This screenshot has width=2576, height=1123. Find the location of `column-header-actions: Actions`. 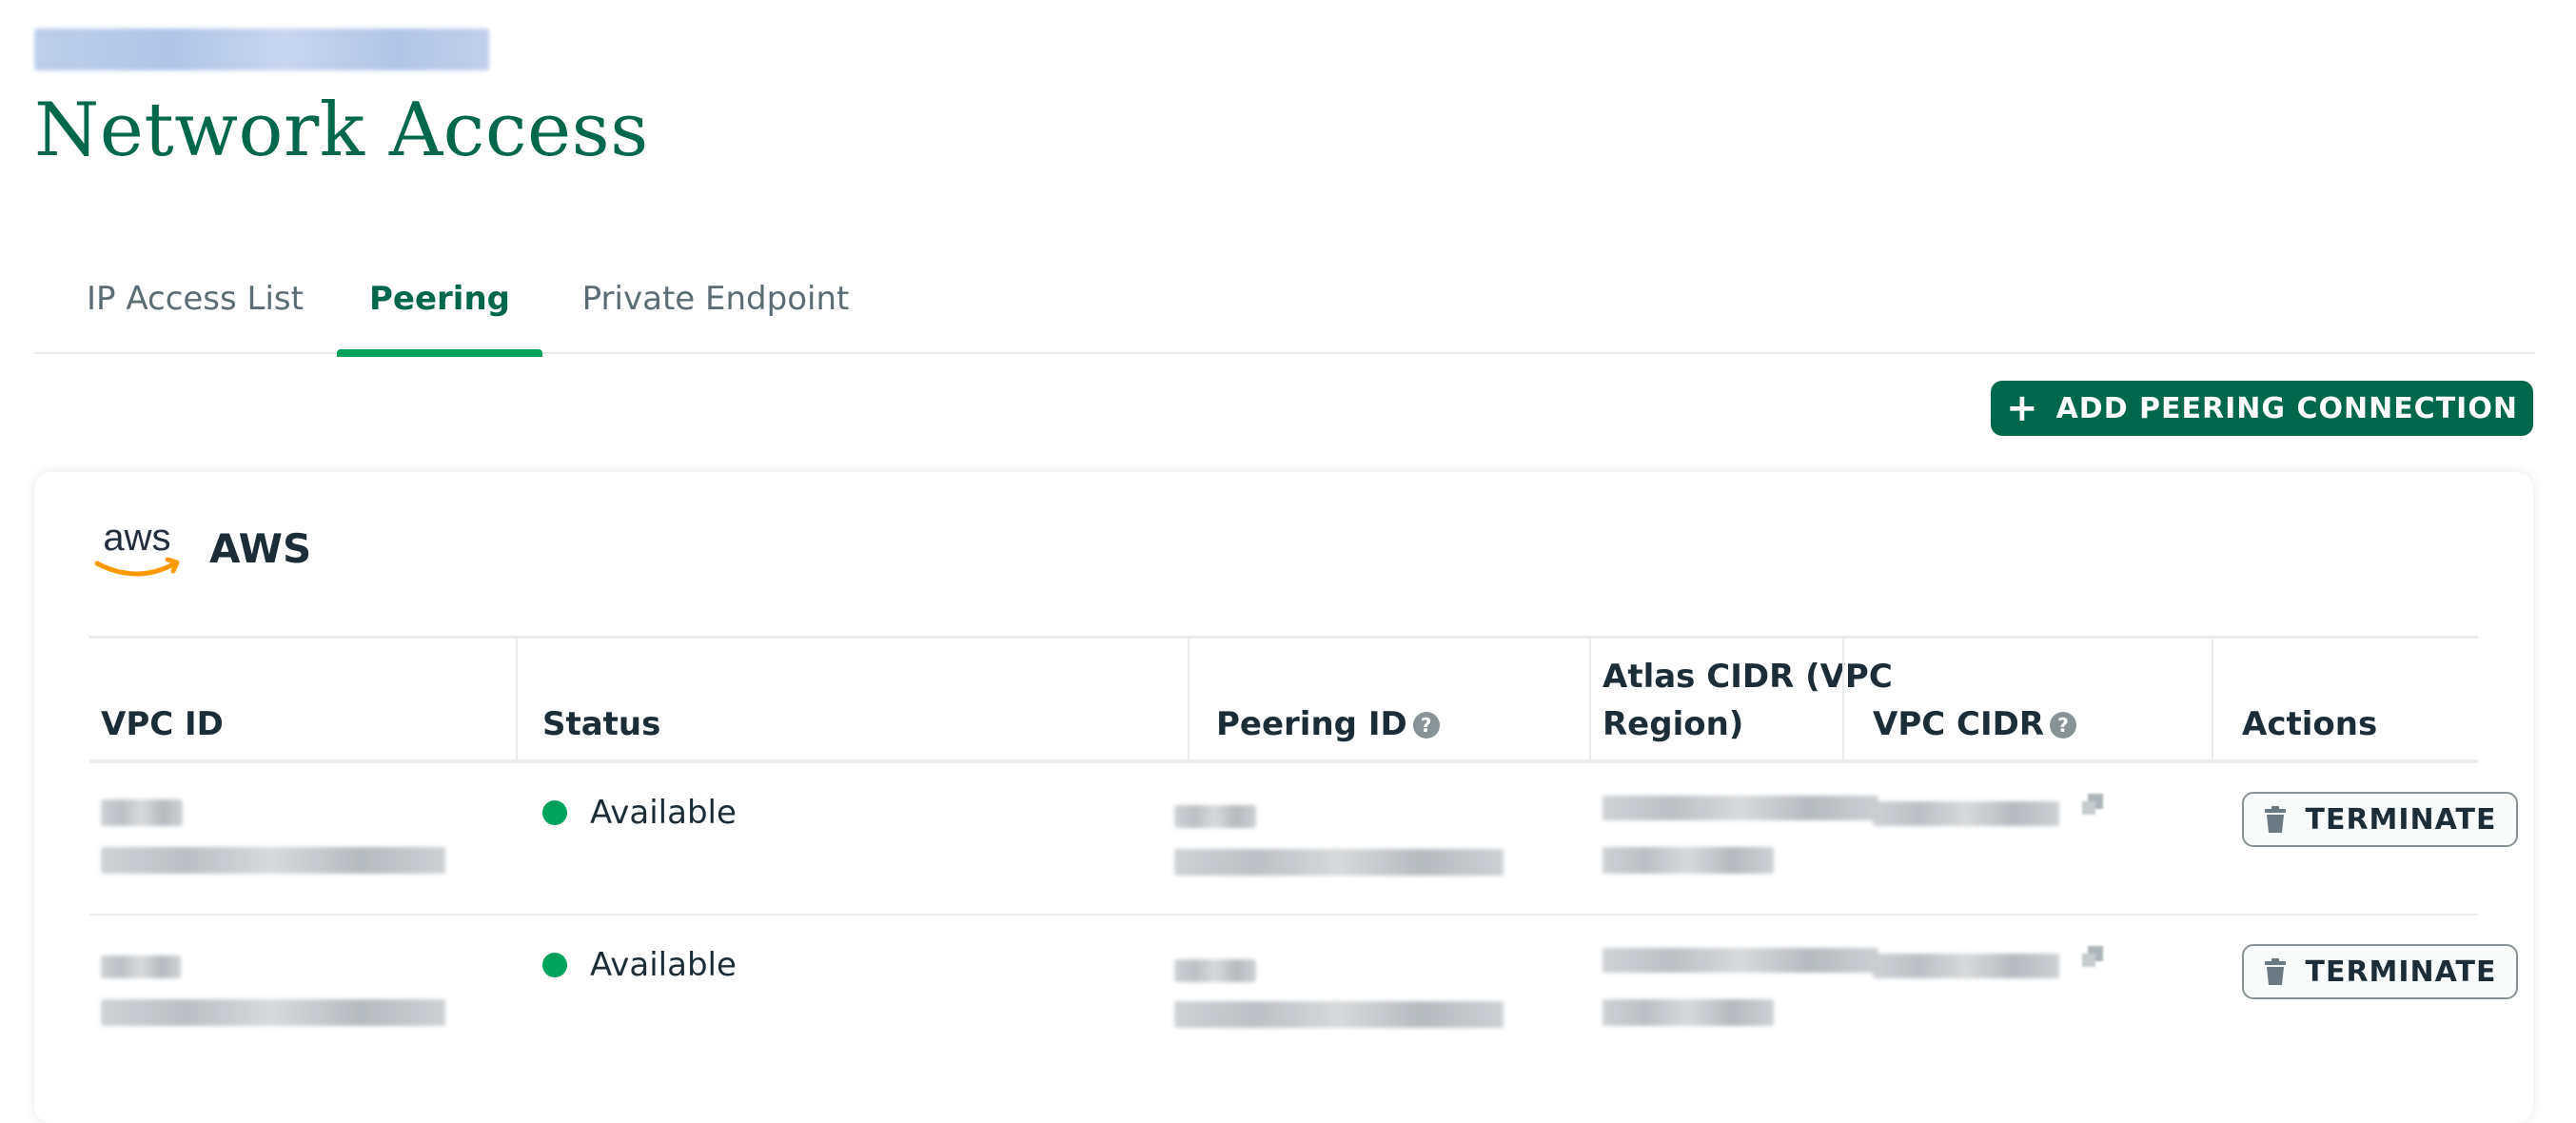

column-header-actions: Actions is located at coordinates (2310, 723).